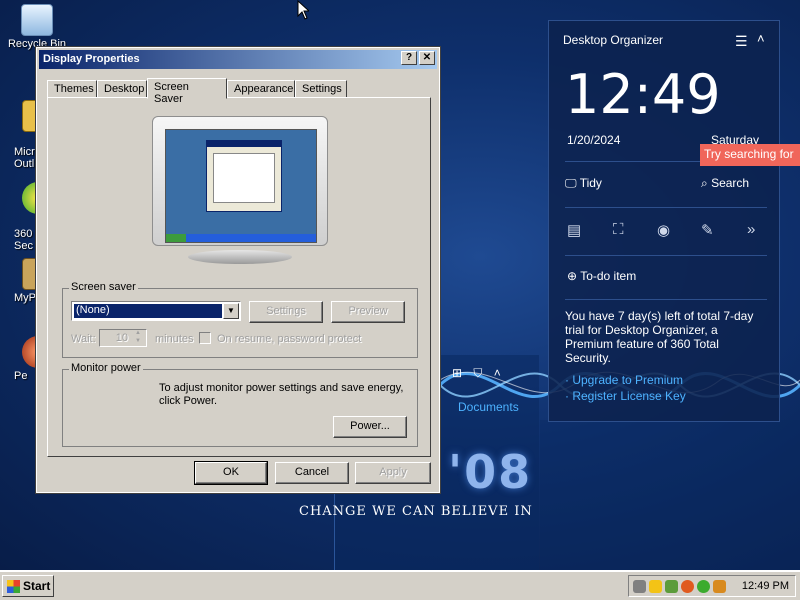 The width and height of the screenshot is (800, 600). Describe the element at coordinates (122, 89) in the screenshot. I see `tab-desktop: Desktop` at that location.